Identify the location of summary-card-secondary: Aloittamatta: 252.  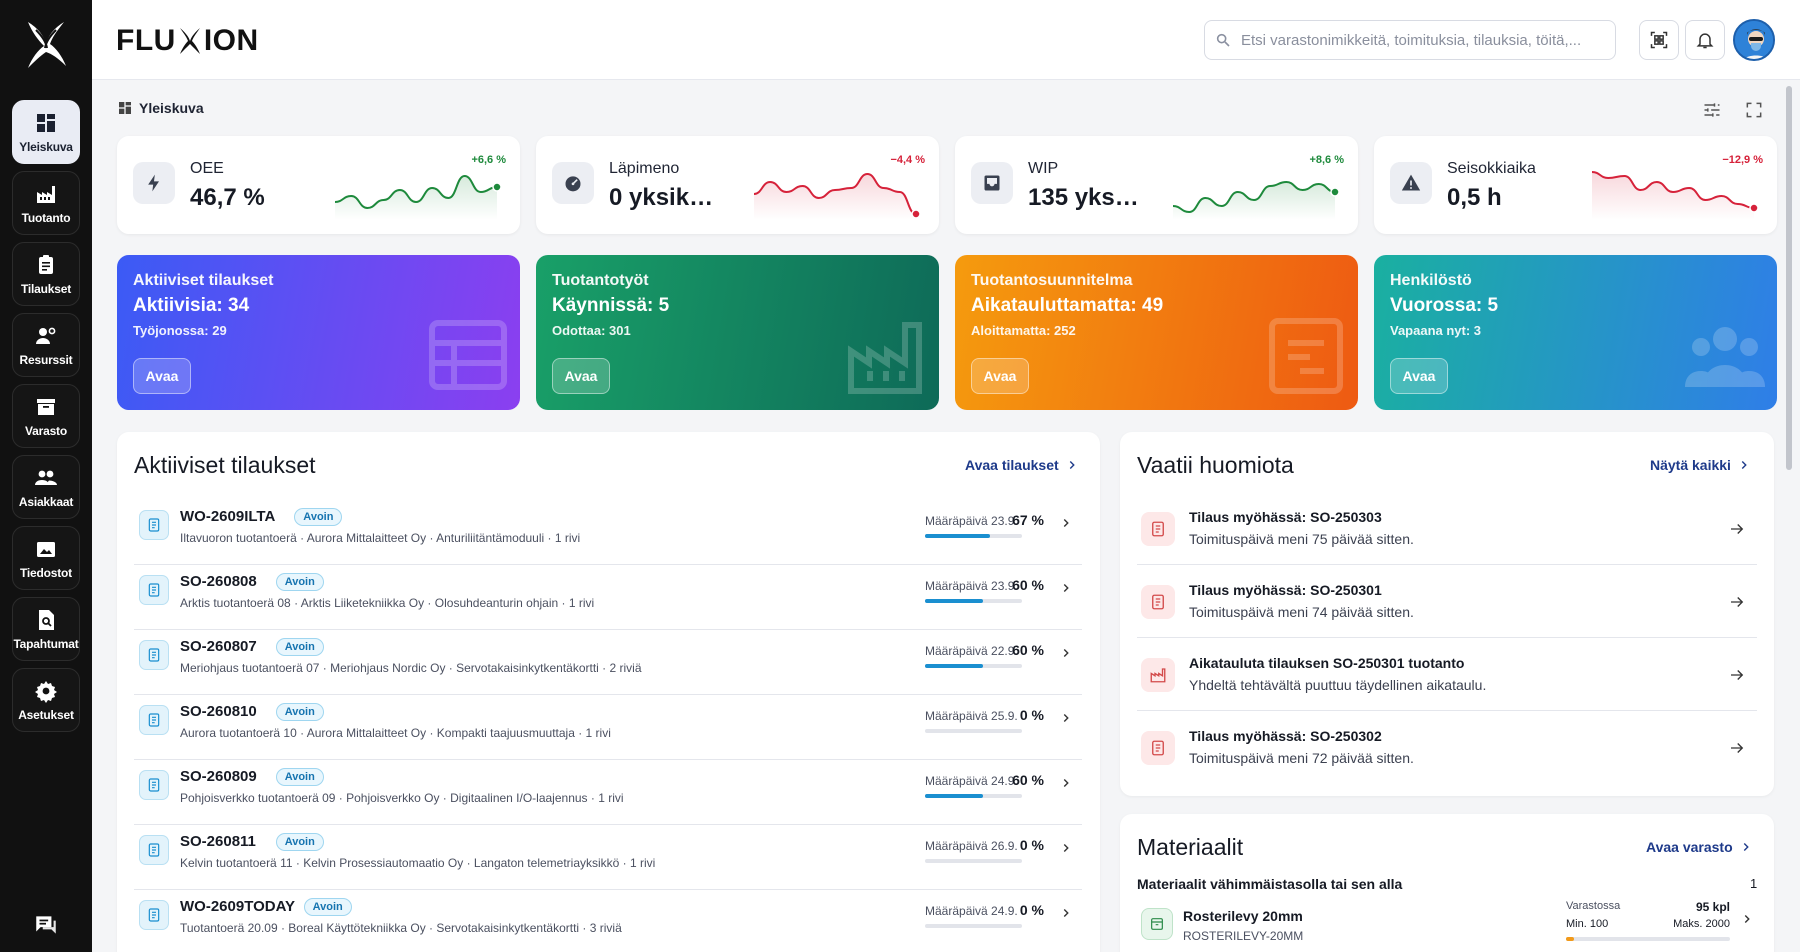
(1023, 330).